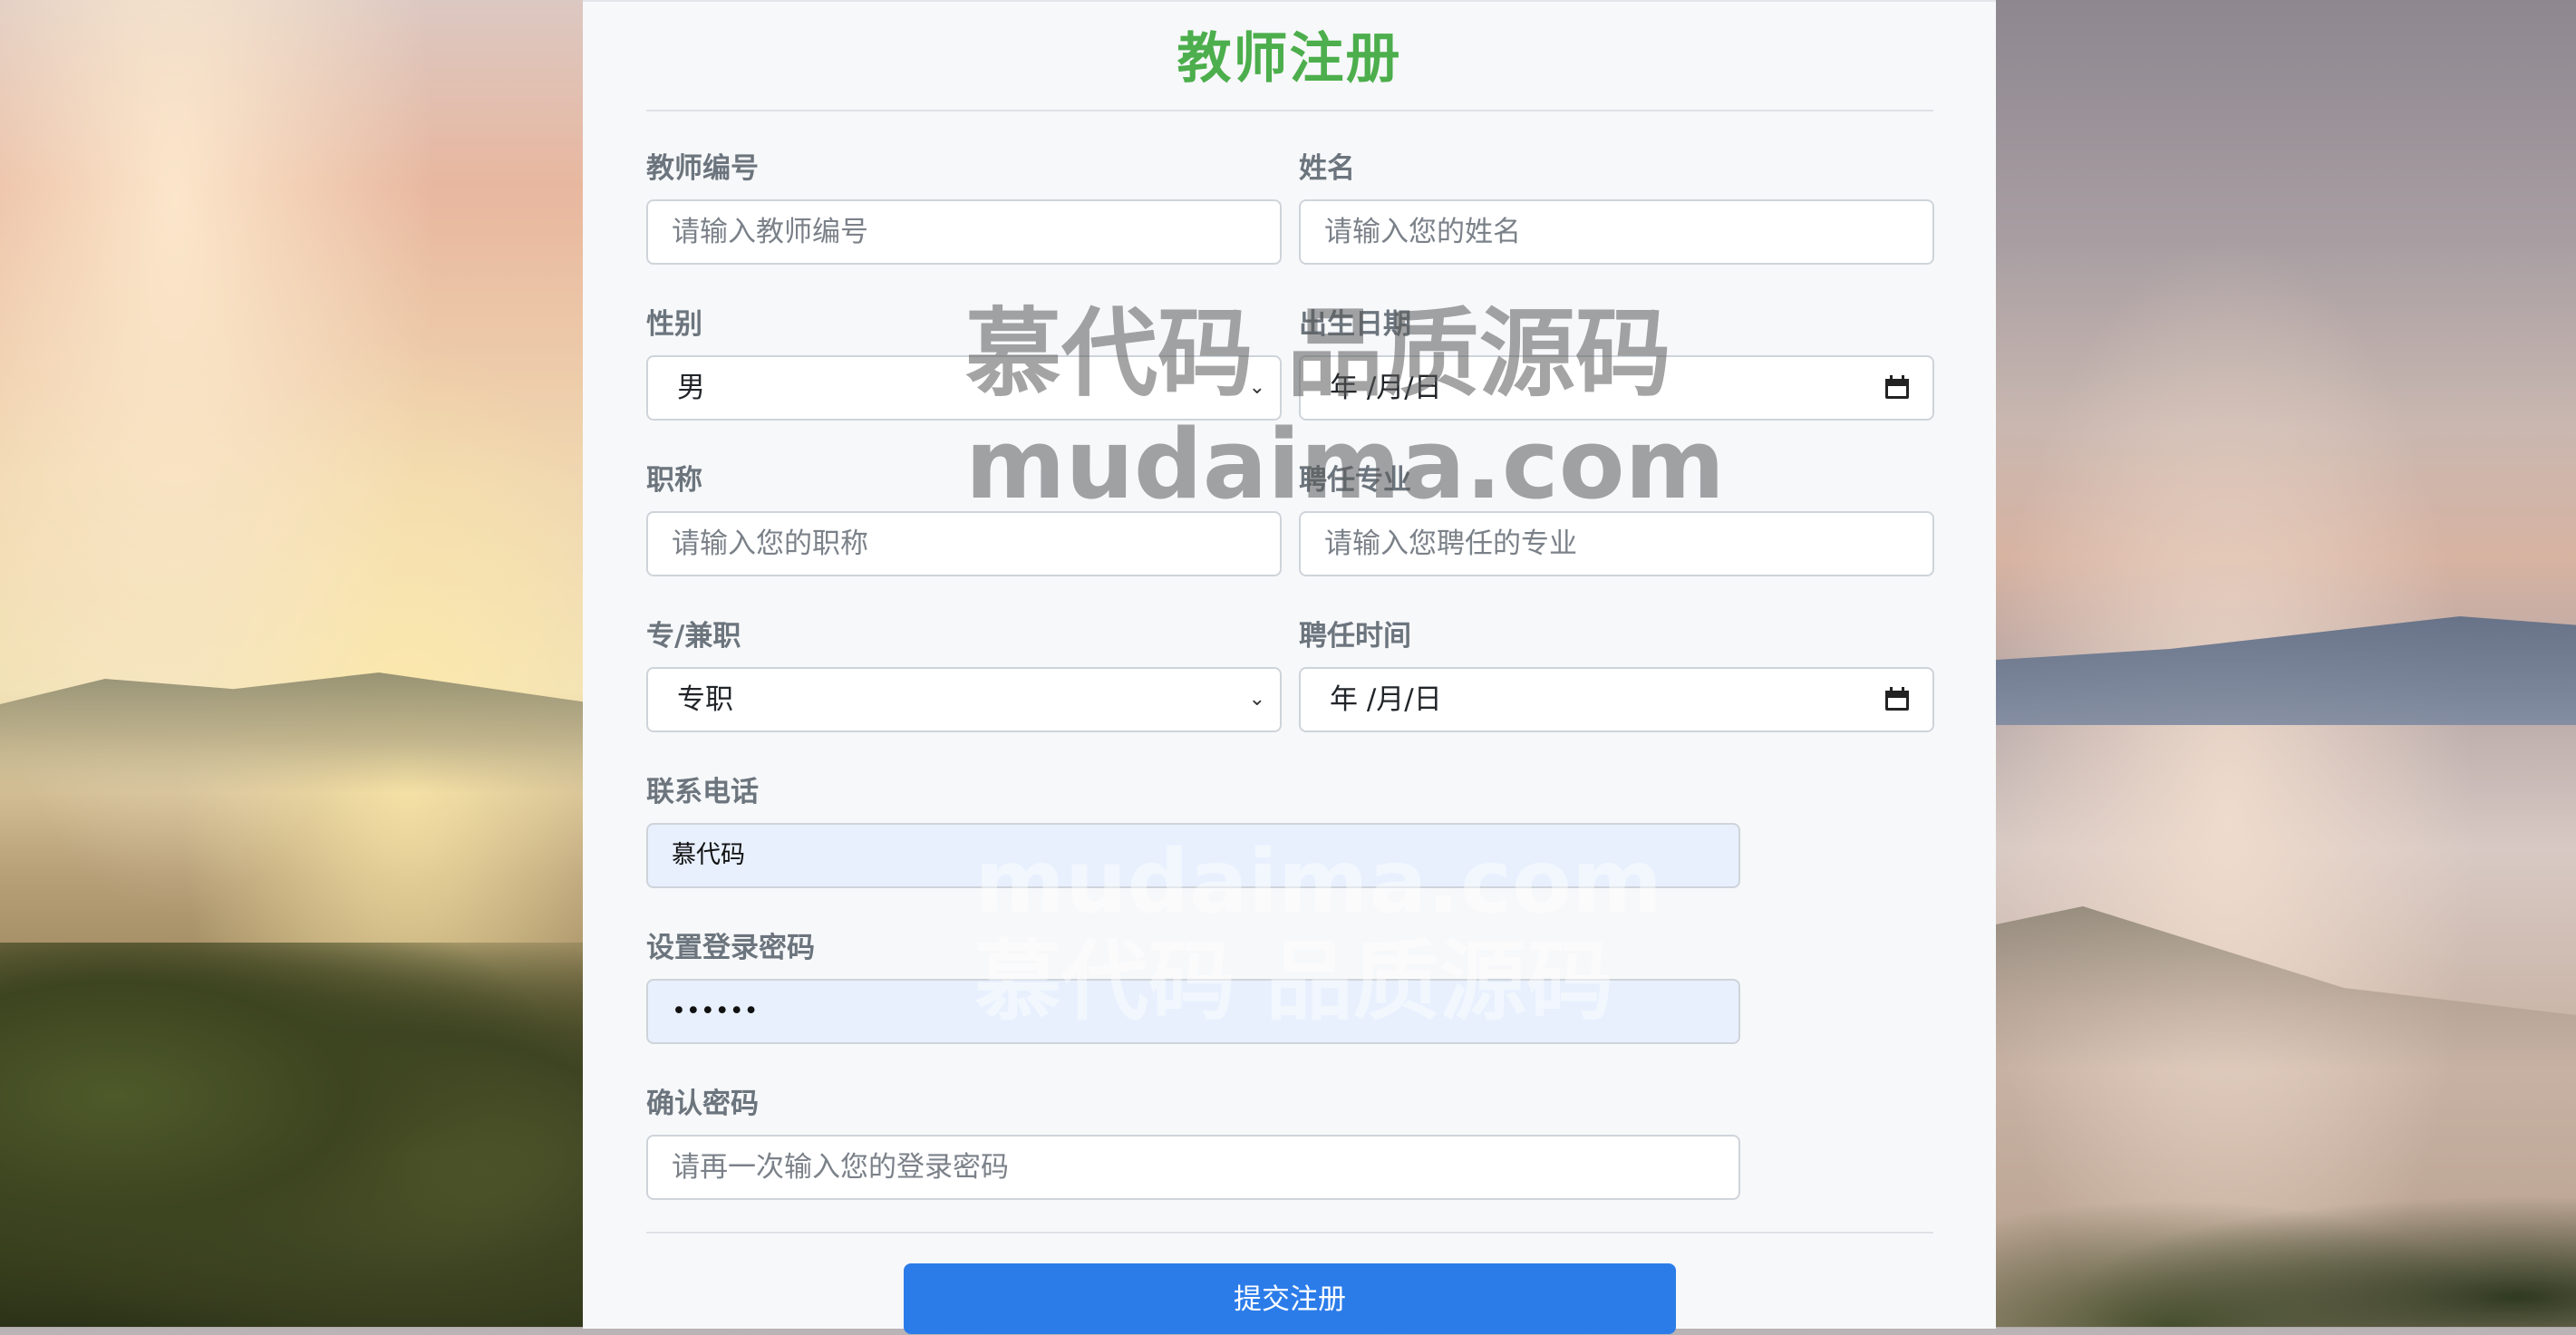 The height and width of the screenshot is (1335, 2576). Describe the element at coordinates (770, 232) in the screenshot. I see `teacher-id-placeholder: 请输入教师编号` at that location.